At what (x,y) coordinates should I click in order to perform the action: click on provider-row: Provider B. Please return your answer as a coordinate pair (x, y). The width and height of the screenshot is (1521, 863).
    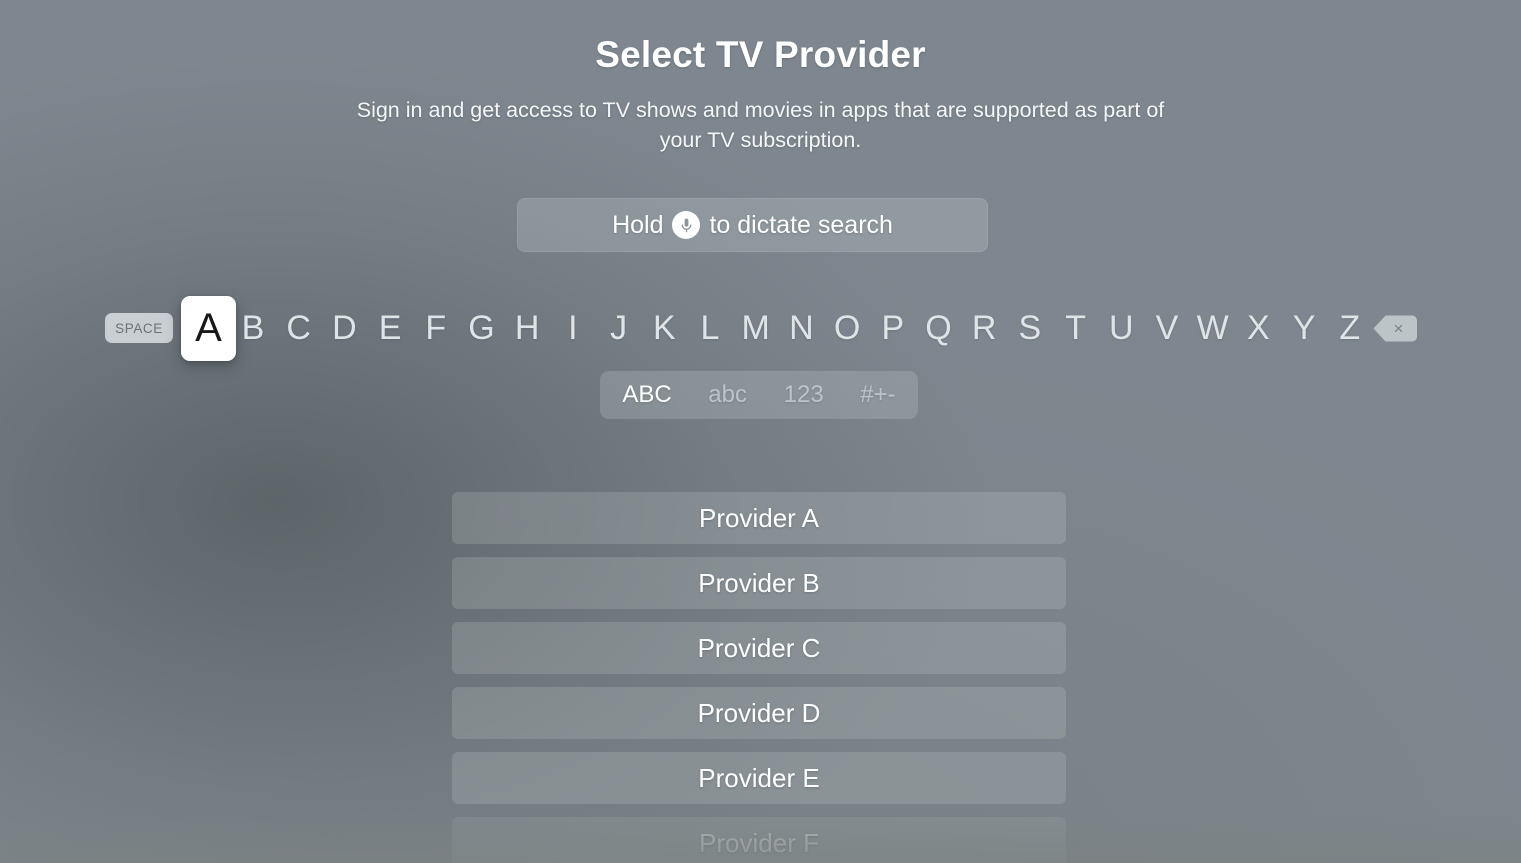
    Looking at the image, I should click on (759, 583).